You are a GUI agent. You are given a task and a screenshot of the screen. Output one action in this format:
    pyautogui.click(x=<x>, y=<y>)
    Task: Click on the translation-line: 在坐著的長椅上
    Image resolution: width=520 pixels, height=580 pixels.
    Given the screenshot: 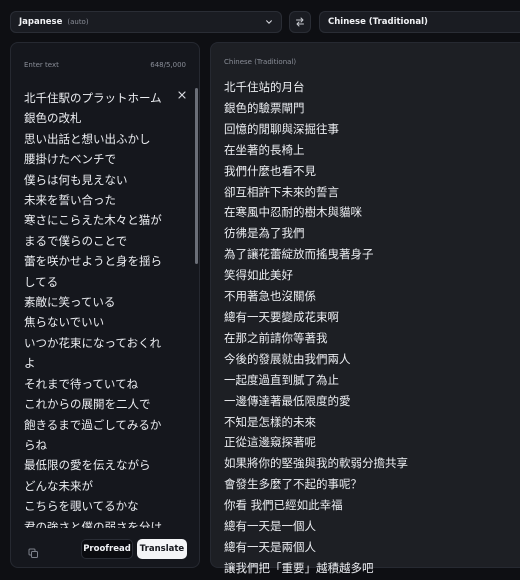 What is the action you would take?
    pyautogui.click(x=264, y=149)
    